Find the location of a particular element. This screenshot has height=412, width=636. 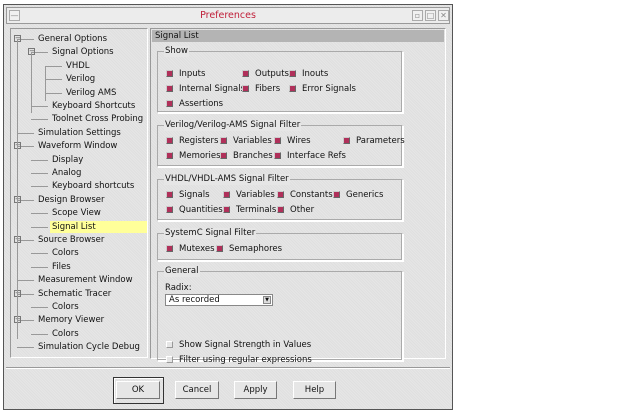

tree-item: Analog is located at coordinates (66, 173).